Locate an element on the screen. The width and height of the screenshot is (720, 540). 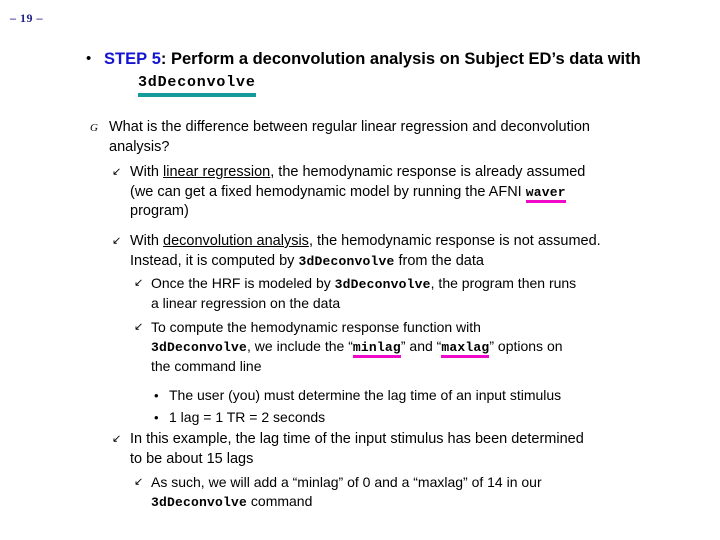
chrf-mid2: ” and “ is located at coordinates (421, 346).